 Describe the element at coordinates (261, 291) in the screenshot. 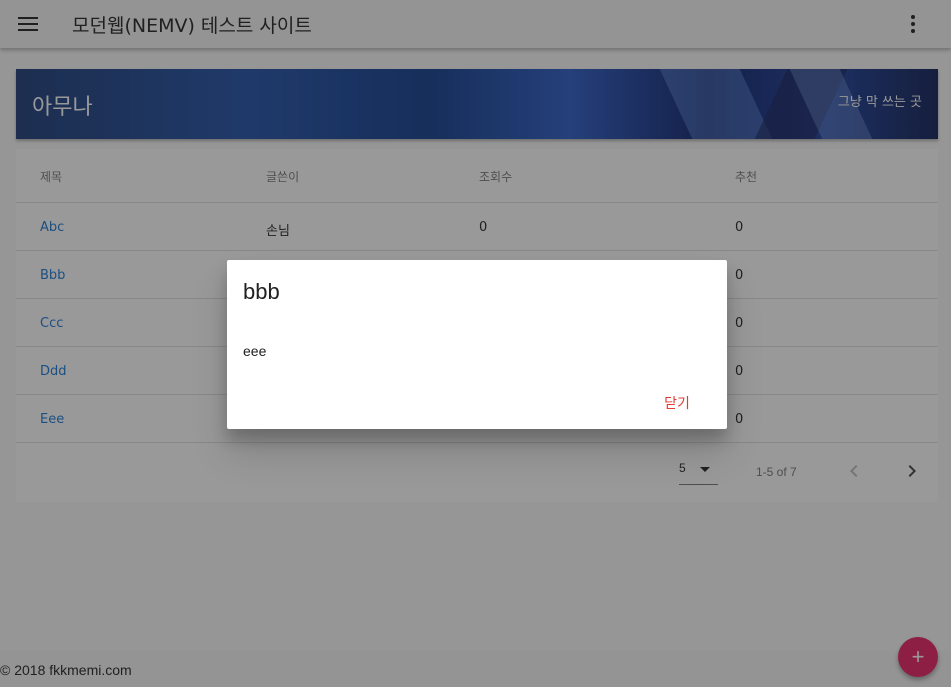

I see `dialog-title: bbb` at that location.